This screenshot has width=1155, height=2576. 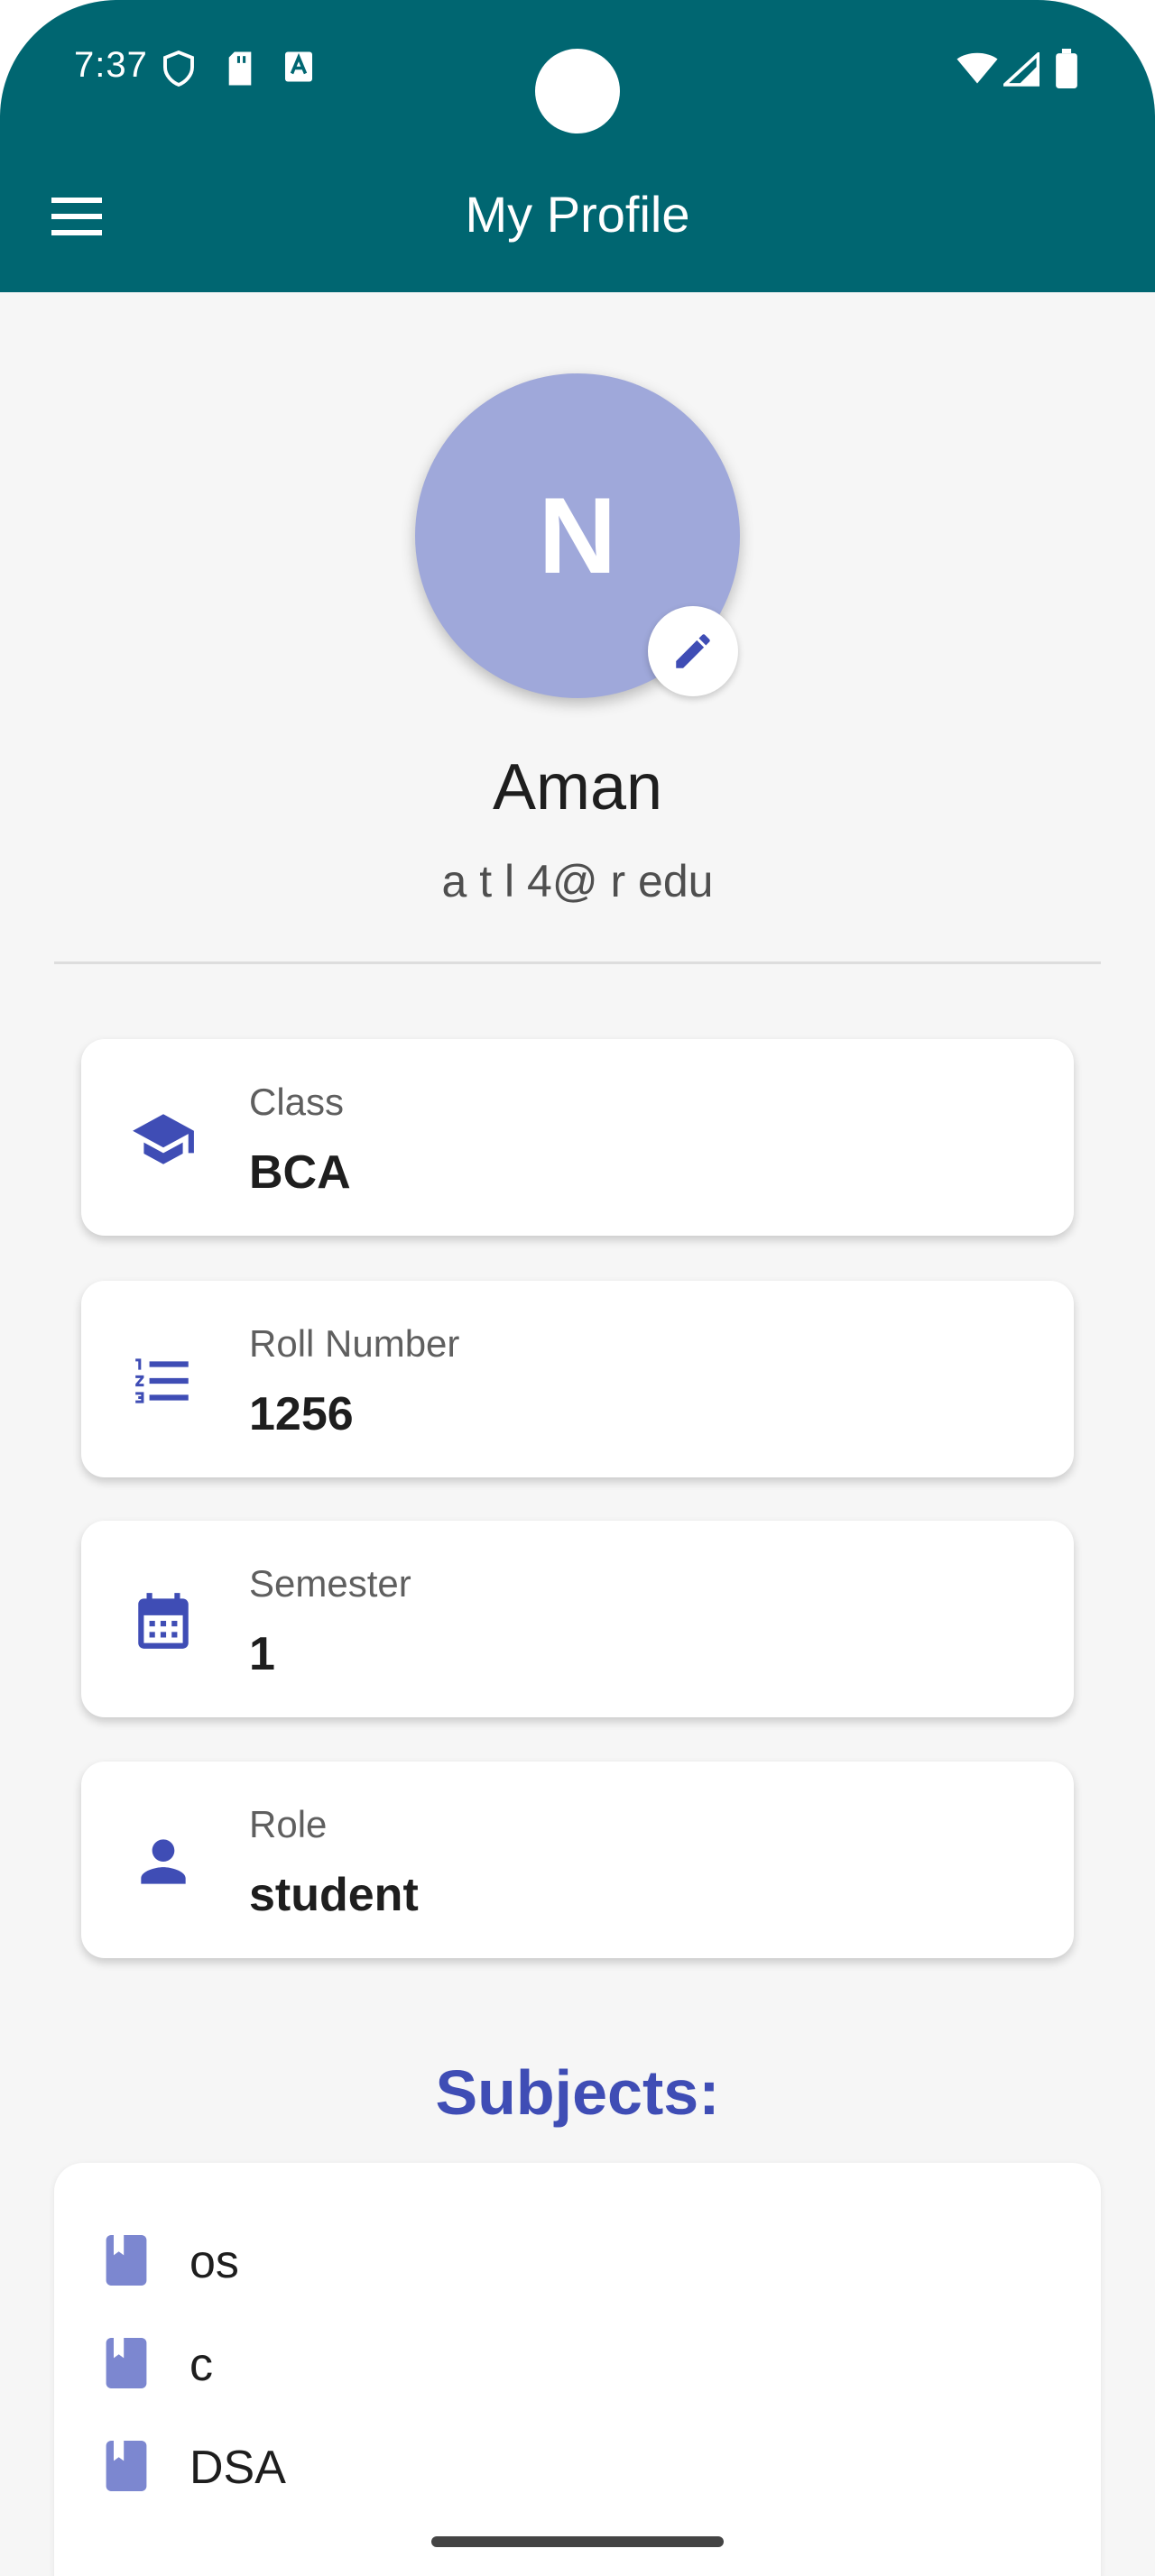 What do you see at coordinates (240, 71) in the screenshot?
I see `sd-card-icon` at bounding box center [240, 71].